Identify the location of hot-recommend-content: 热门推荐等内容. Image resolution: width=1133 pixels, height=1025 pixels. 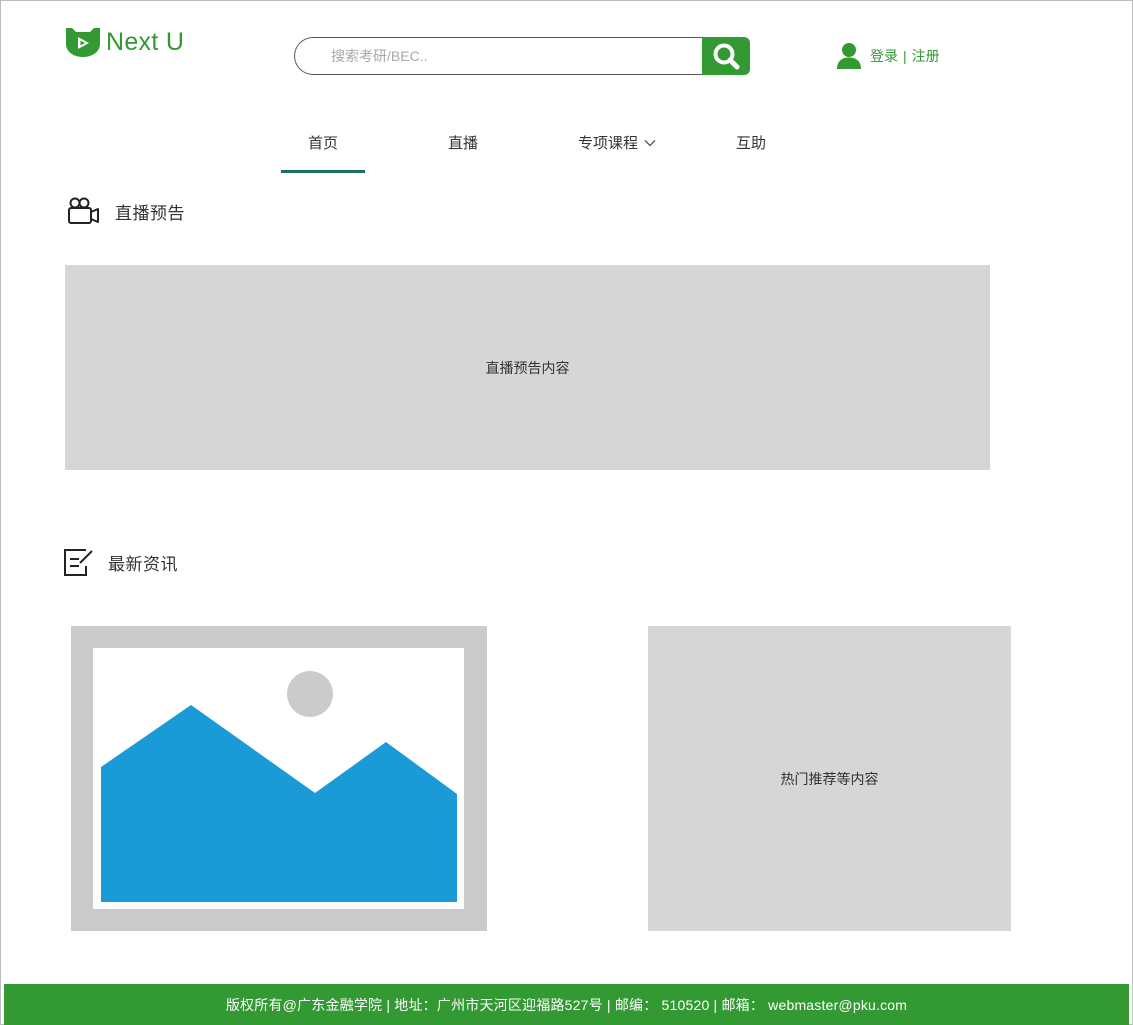
(829, 778).